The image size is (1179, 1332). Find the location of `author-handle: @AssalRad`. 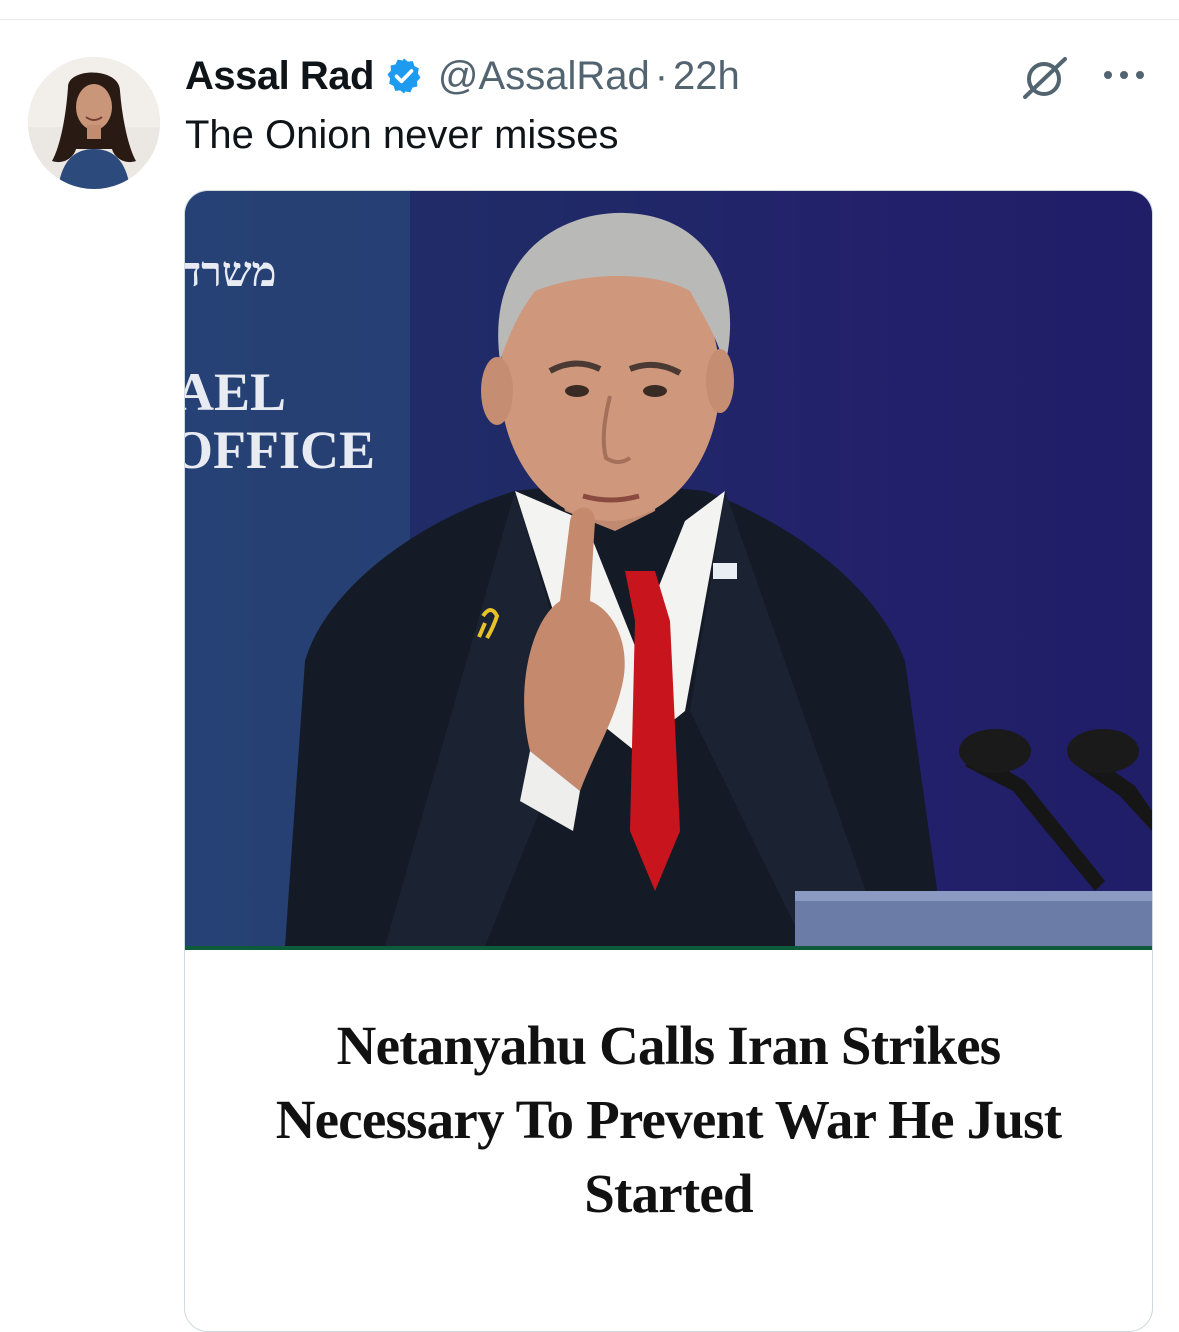

author-handle: @AssalRad is located at coordinates (544, 76).